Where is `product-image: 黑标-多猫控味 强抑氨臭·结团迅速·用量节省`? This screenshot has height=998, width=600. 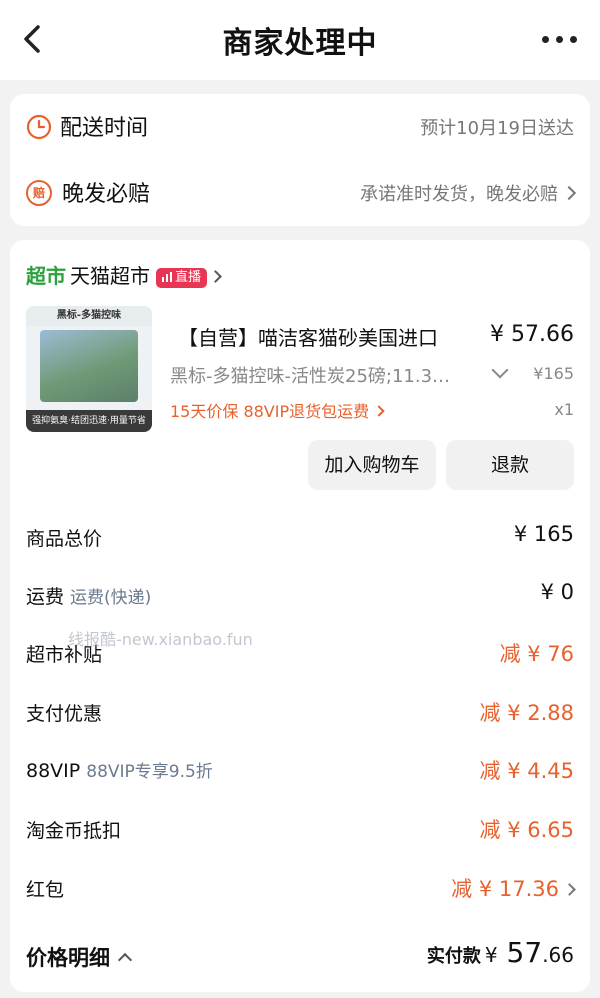 product-image: 黑标-多猫控味 强抑氨臭·结团迅速·用量节省 is located at coordinates (89, 369).